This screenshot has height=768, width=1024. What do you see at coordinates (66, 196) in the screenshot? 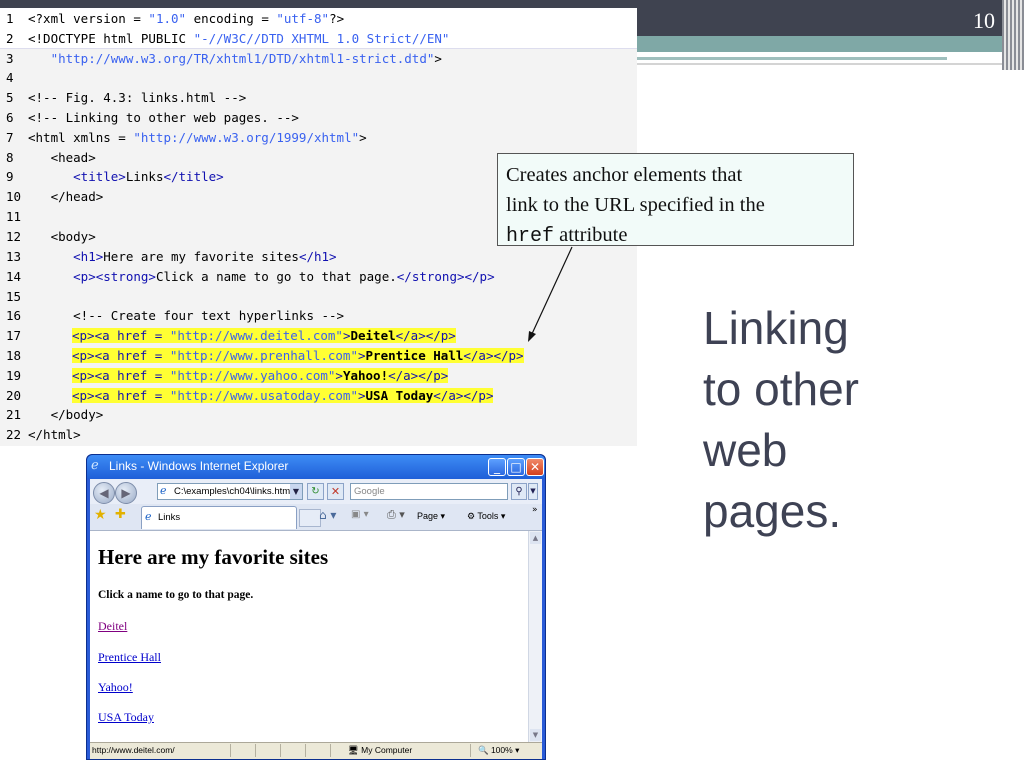
I see `code-line-10: </head>` at bounding box center [66, 196].